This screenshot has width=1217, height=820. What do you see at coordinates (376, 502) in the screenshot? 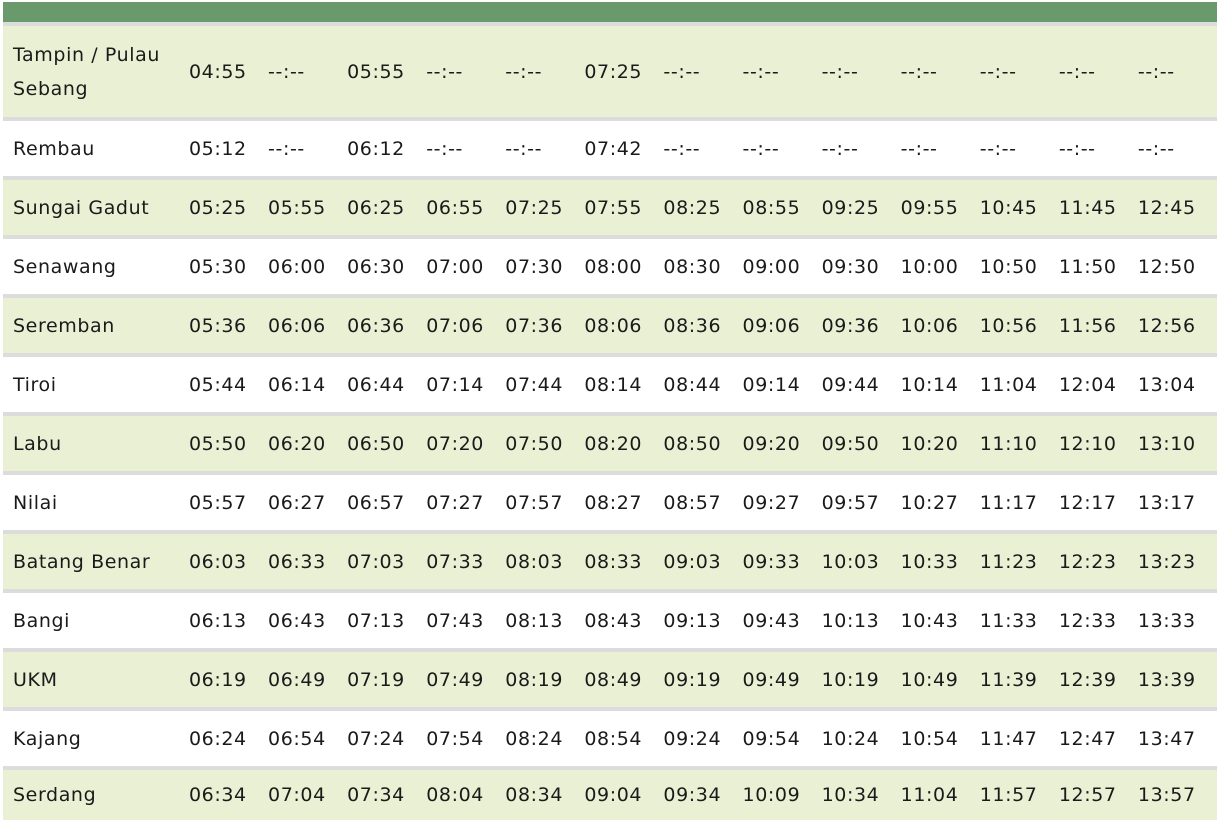
I see `departure-time: 06:57` at bounding box center [376, 502].